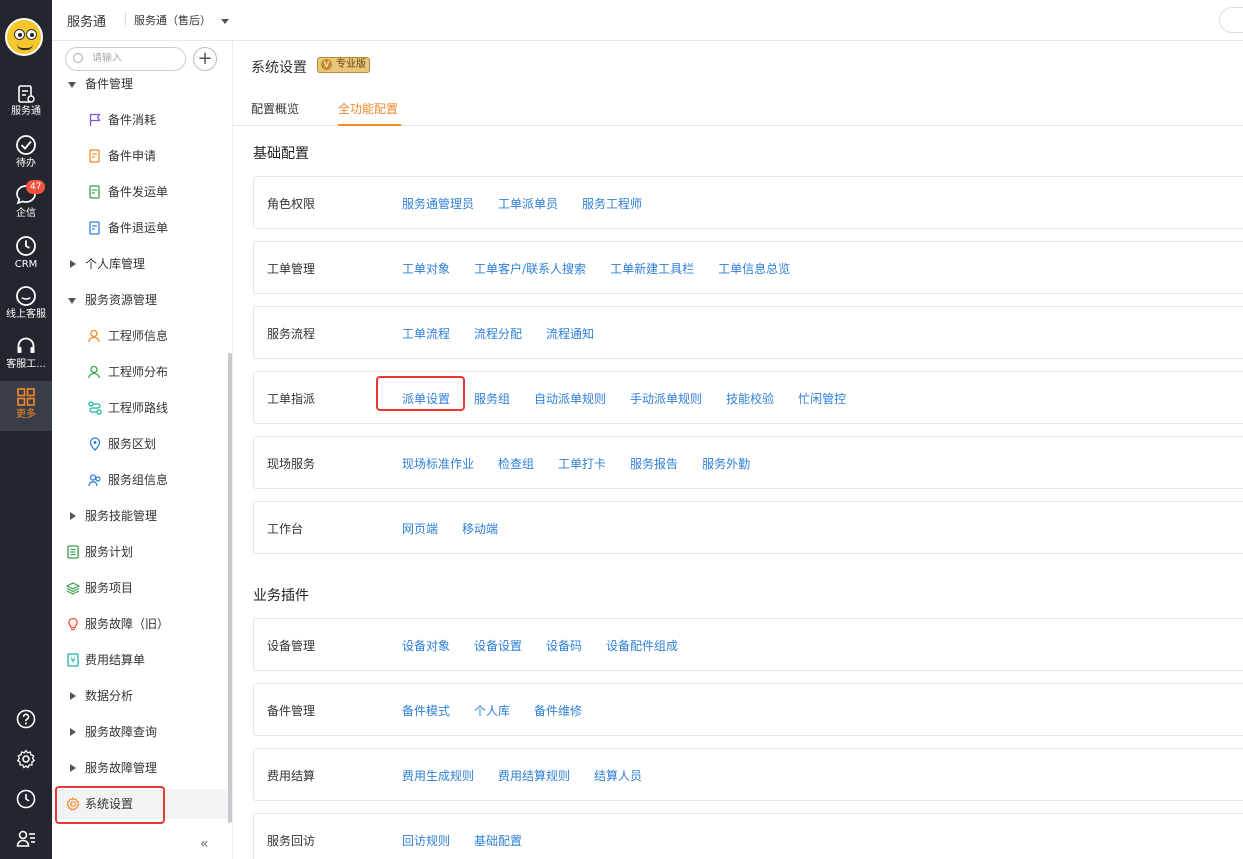 Image resolution: width=1243 pixels, height=859 pixels. I want to click on rail-item-crm: CRM, so click(26, 255).